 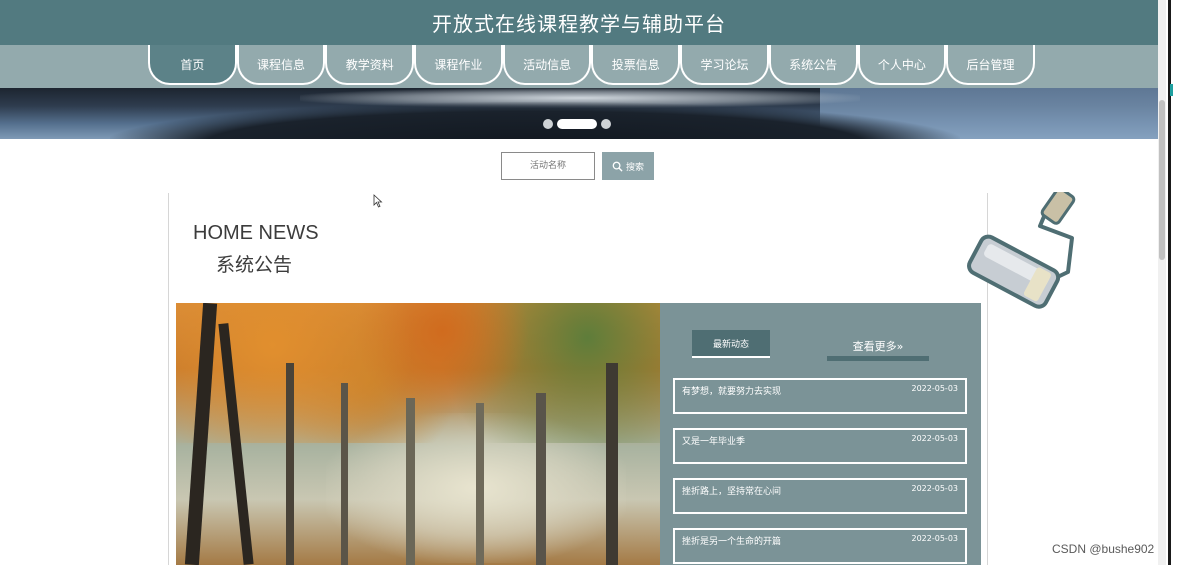 I want to click on search-button: 搜索, so click(x=628, y=166).